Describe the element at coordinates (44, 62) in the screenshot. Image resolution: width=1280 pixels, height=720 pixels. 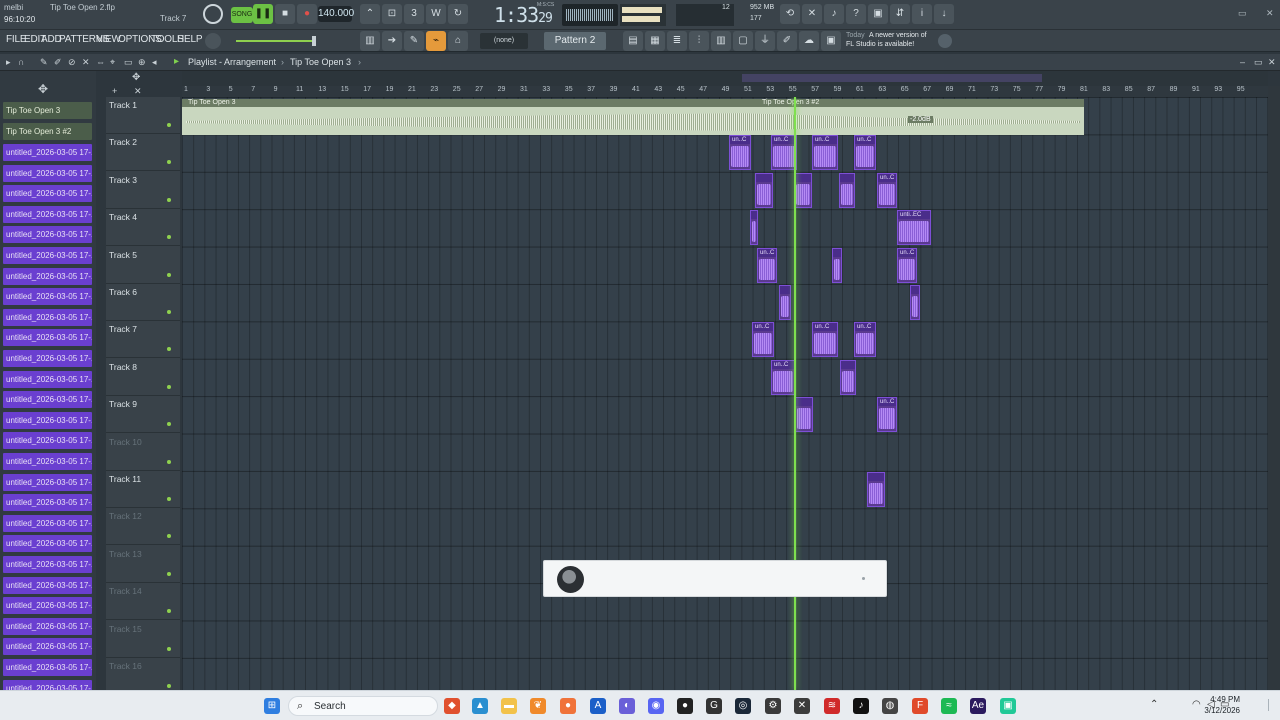
I see `draw-tool-icon: ✎` at that location.